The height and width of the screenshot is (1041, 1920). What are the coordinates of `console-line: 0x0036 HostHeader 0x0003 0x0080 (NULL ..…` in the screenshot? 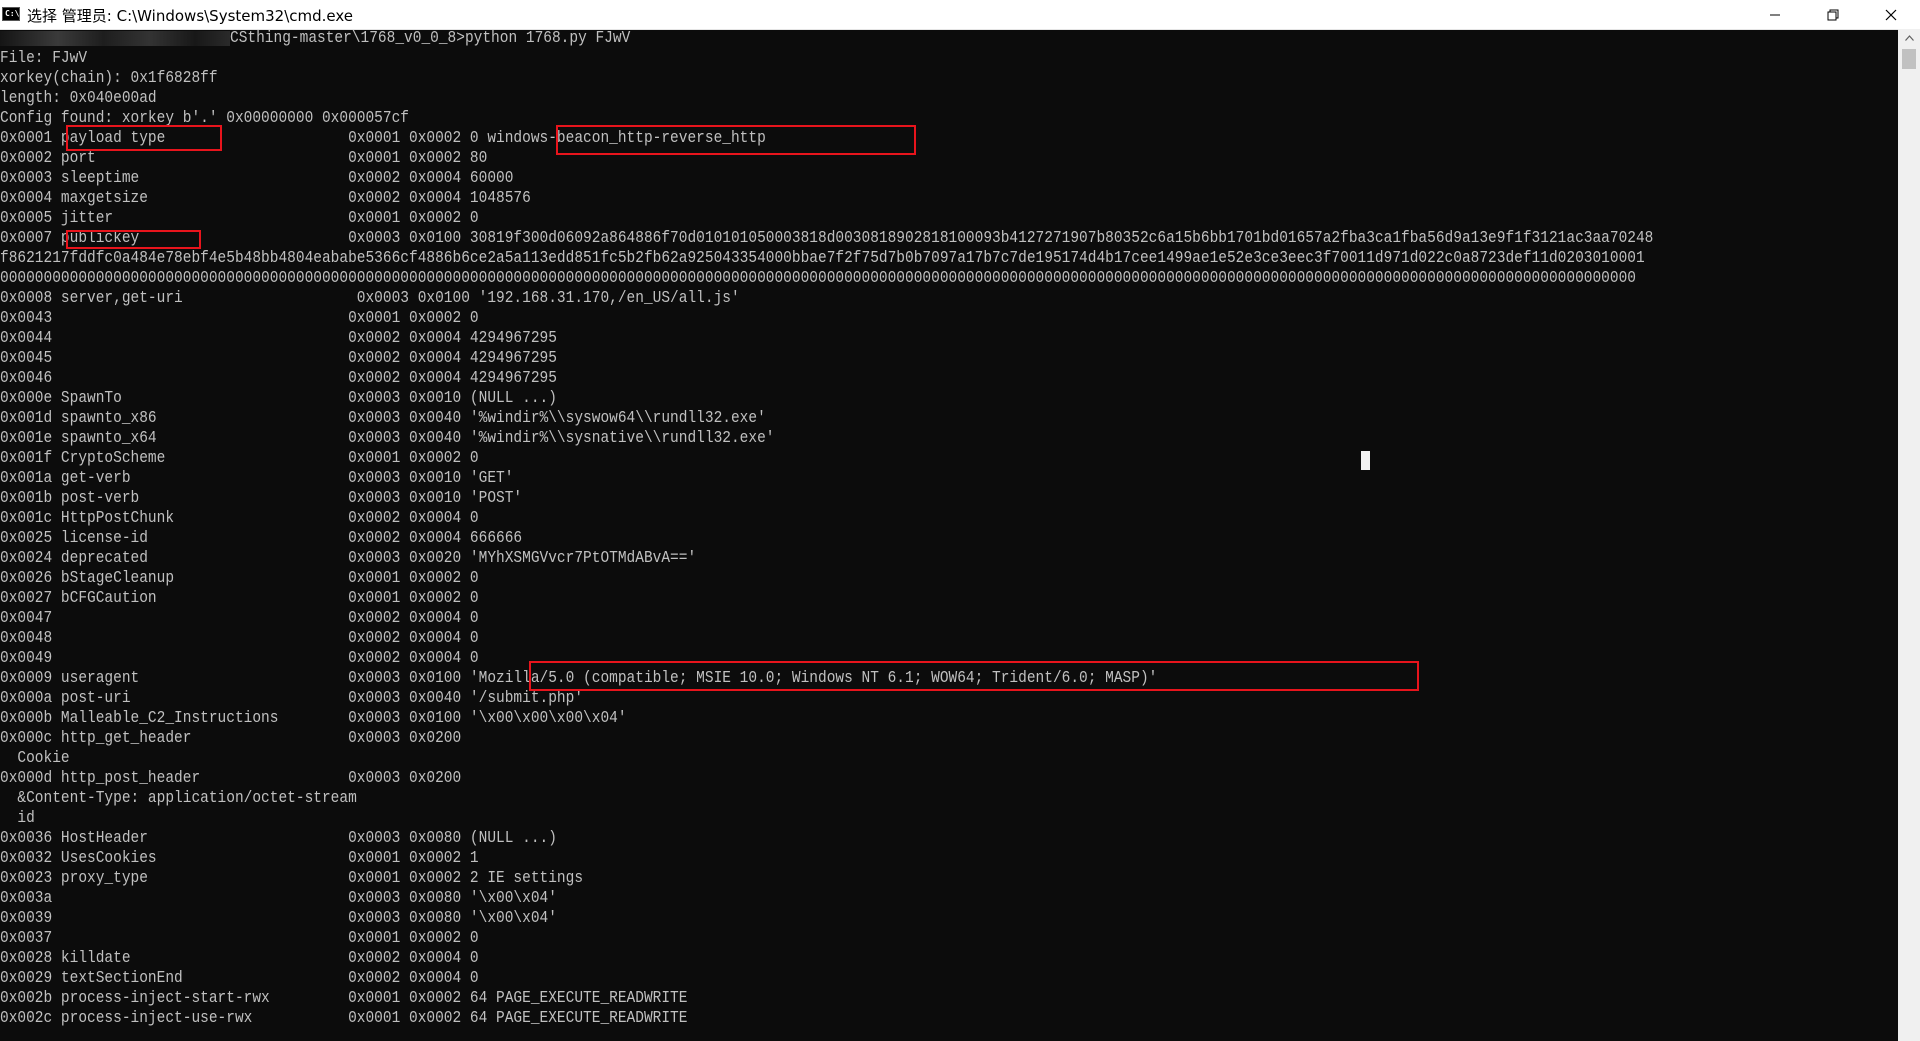 It's located at (278, 838).